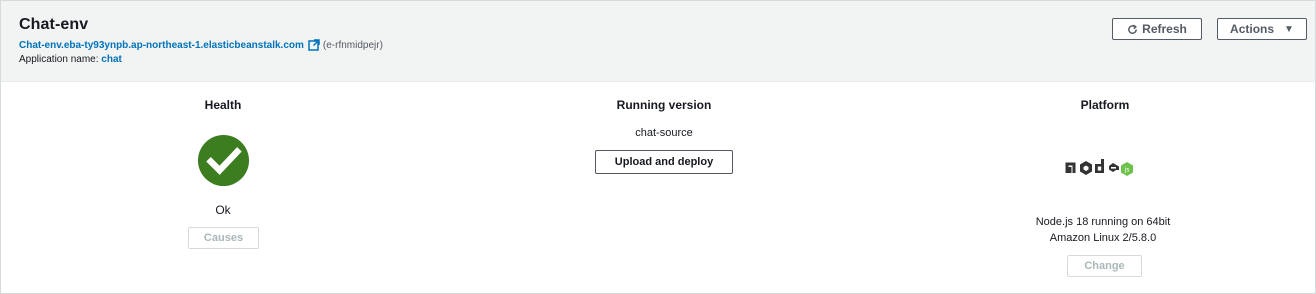  I want to click on caret-down-icon: ▼, so click(1289, 29).